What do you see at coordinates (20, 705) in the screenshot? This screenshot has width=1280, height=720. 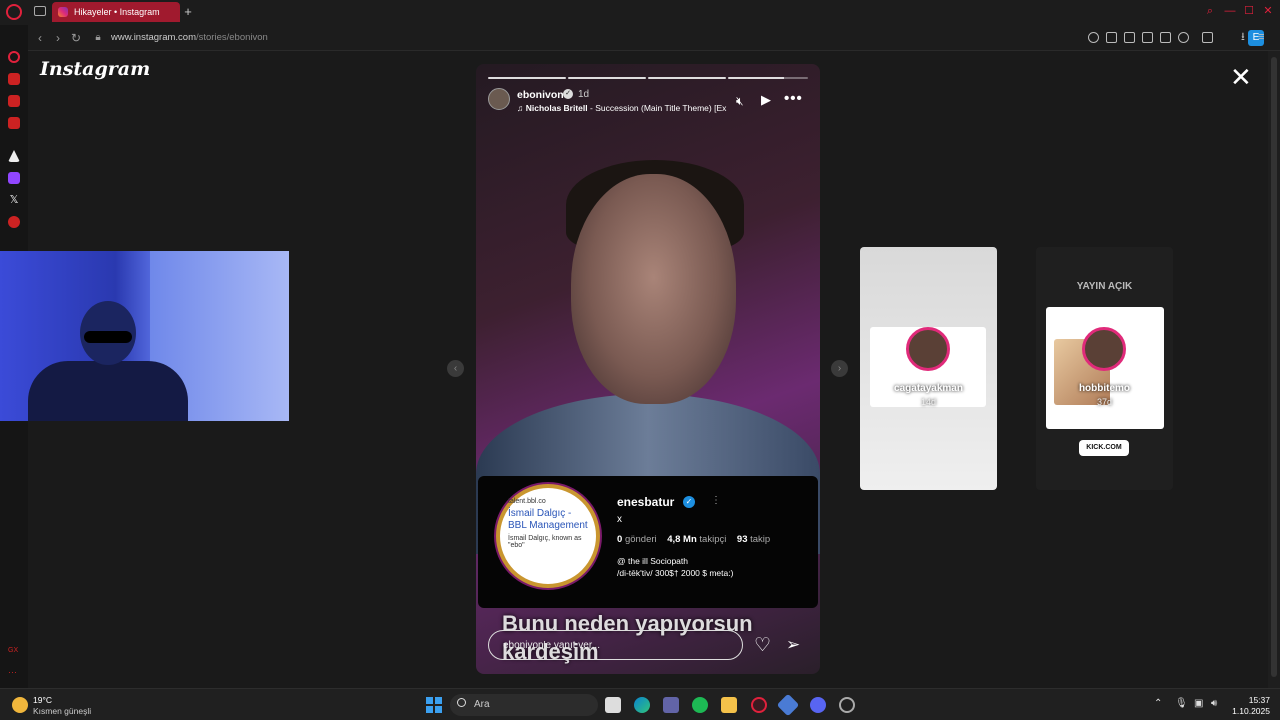 I see `weather-sun-icon` at bounding box center [20, 705].